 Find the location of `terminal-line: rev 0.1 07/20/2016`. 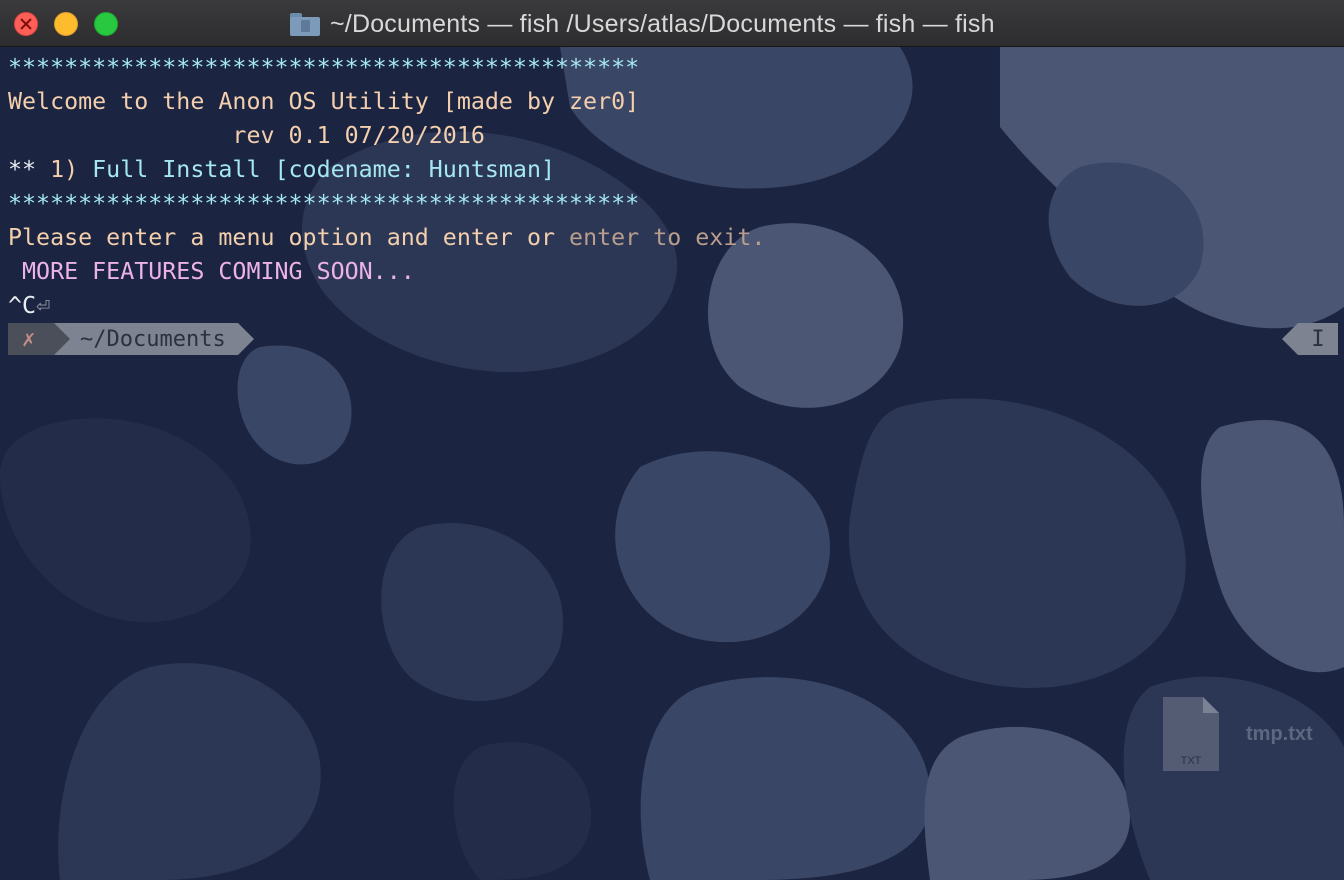

terminal-line: rev 0.1 07/20/2016 is located at coordinates (386, 136).